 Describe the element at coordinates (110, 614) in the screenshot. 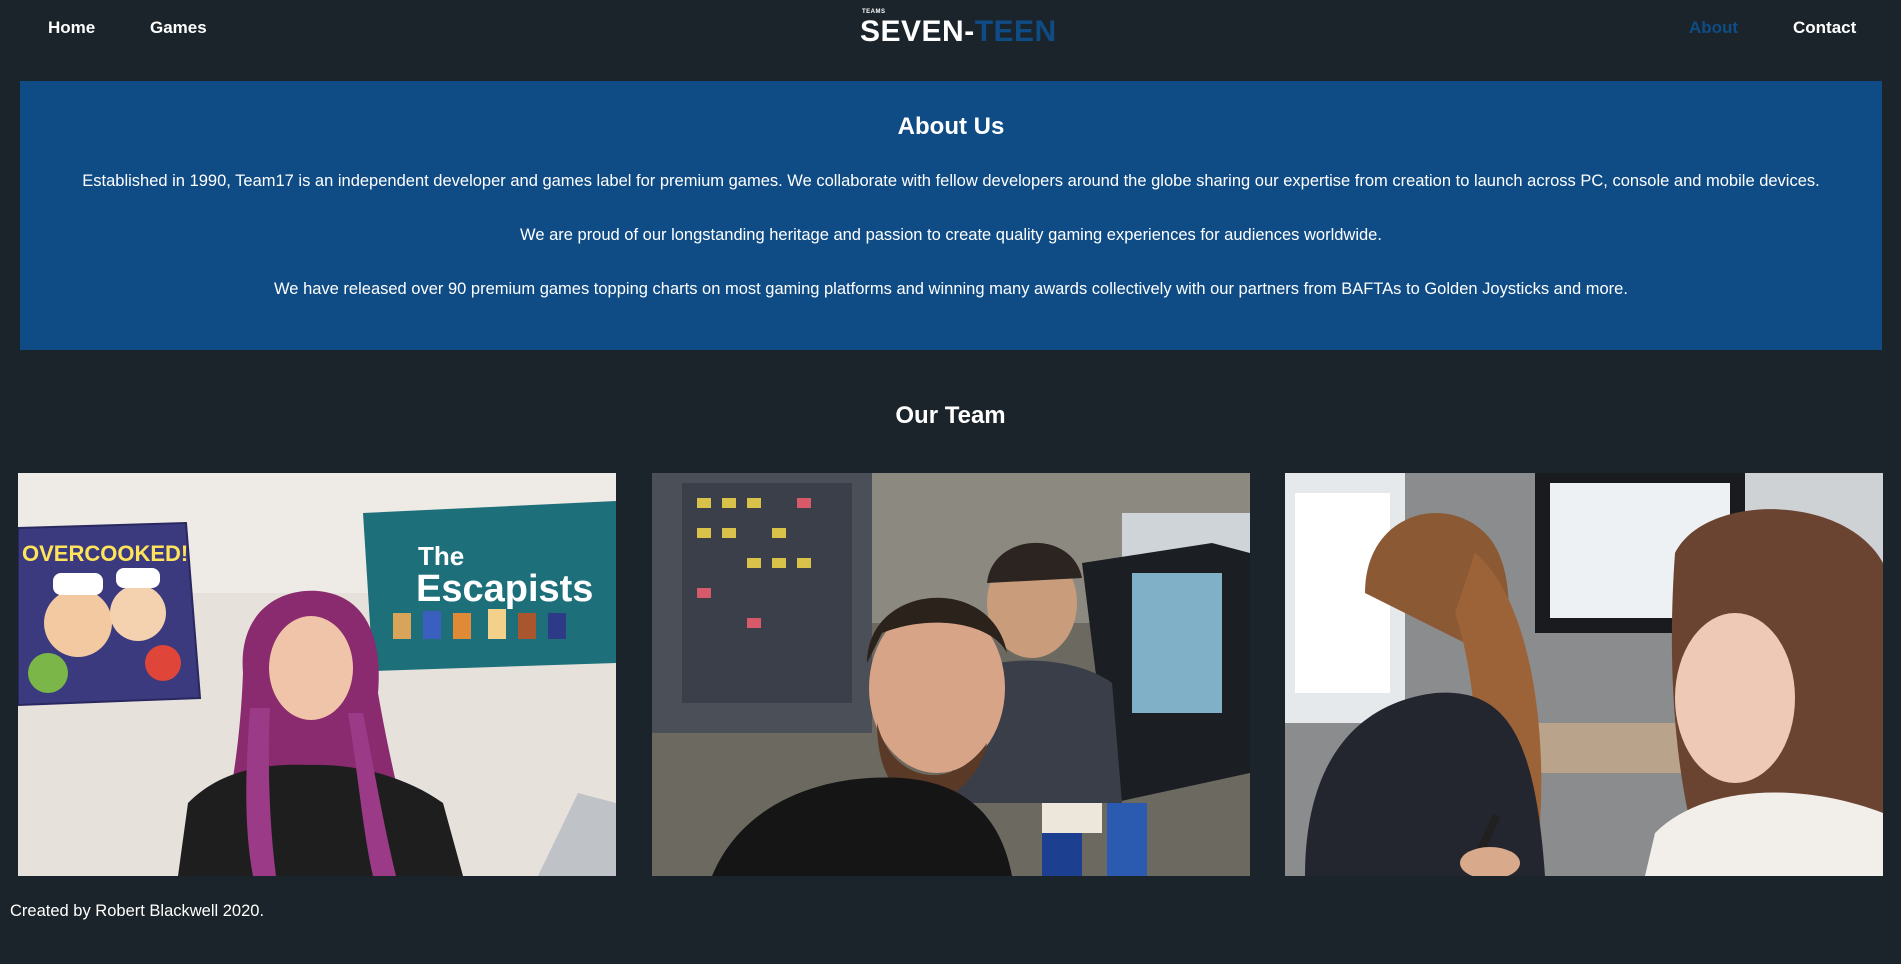

I see `overcooked-poster: OVERCOOKED!` at that location.